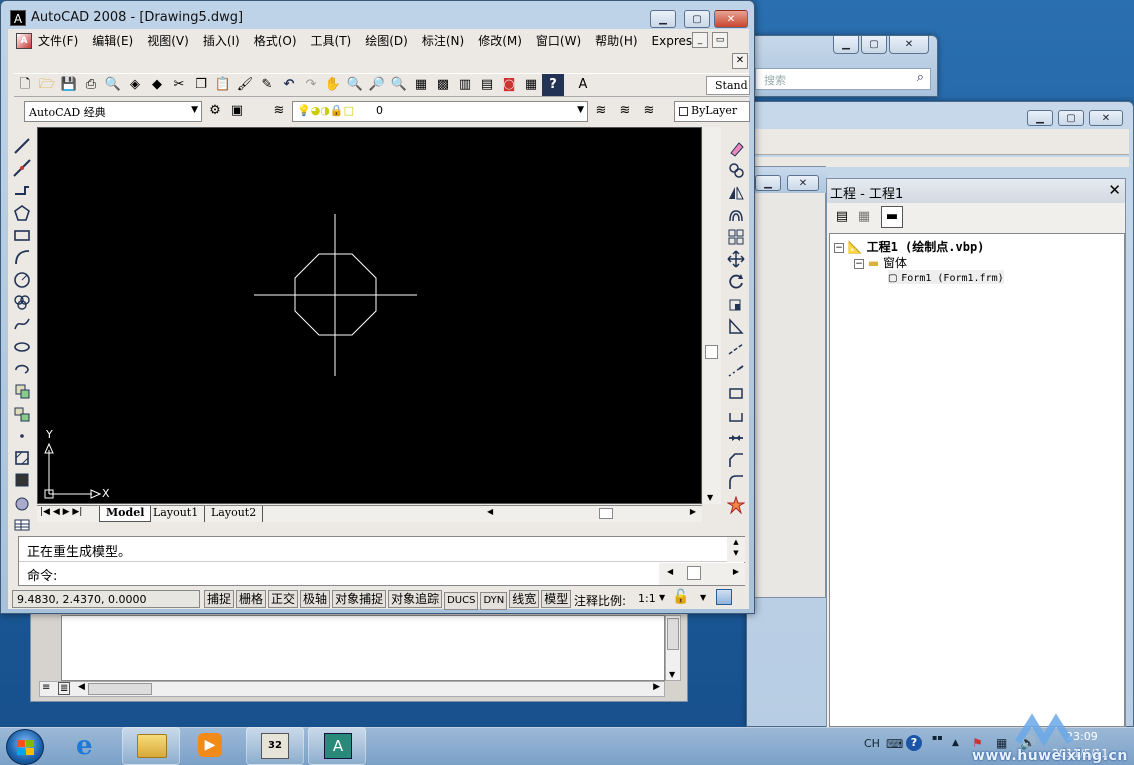 The image size is (1134, 765). Describe the element at coordinates (955, 743) in the screenshot. I see `show-hidden-icons: ▲` at that location.